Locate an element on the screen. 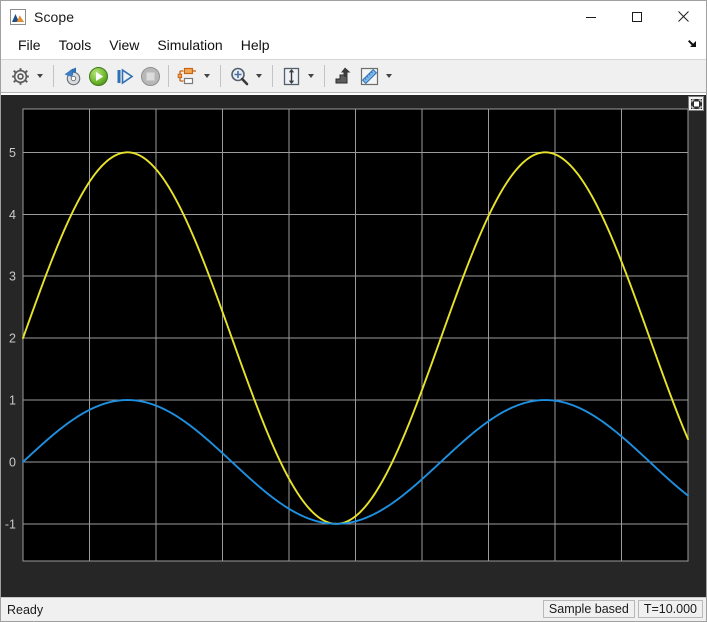 The image size is (707, 622). autoscale-button is located at coordinates (291, 76).